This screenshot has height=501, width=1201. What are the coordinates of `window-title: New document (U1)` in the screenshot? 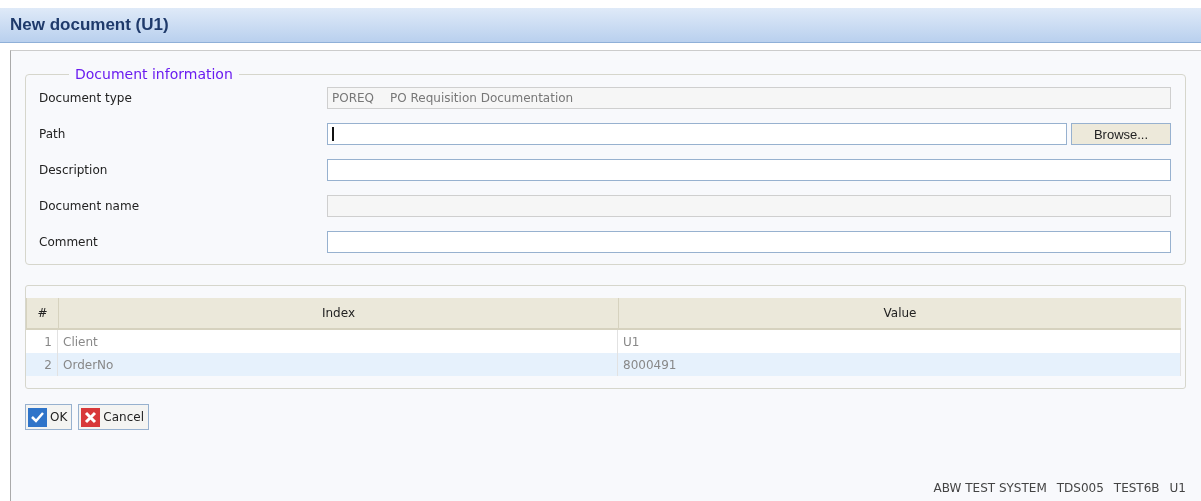 It's located at (89, 25).